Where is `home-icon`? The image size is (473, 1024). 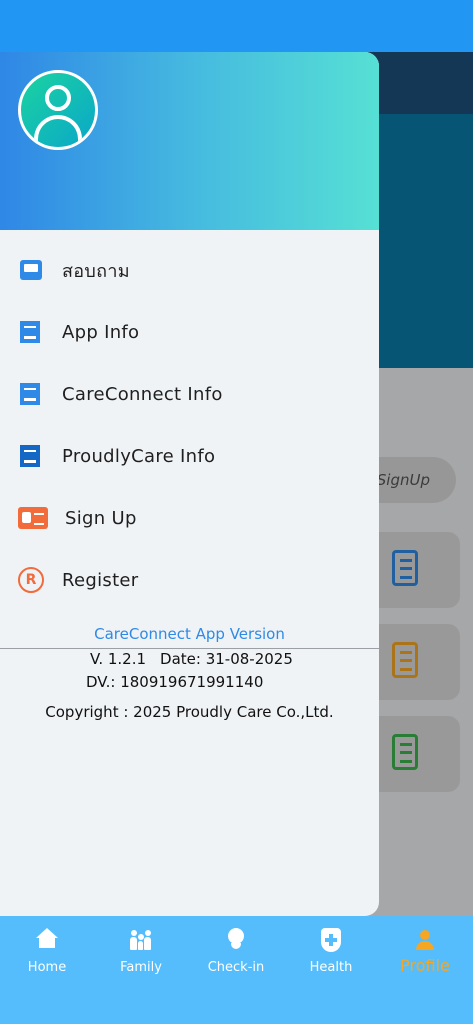 home-icon is located at coordinates (47, 940).